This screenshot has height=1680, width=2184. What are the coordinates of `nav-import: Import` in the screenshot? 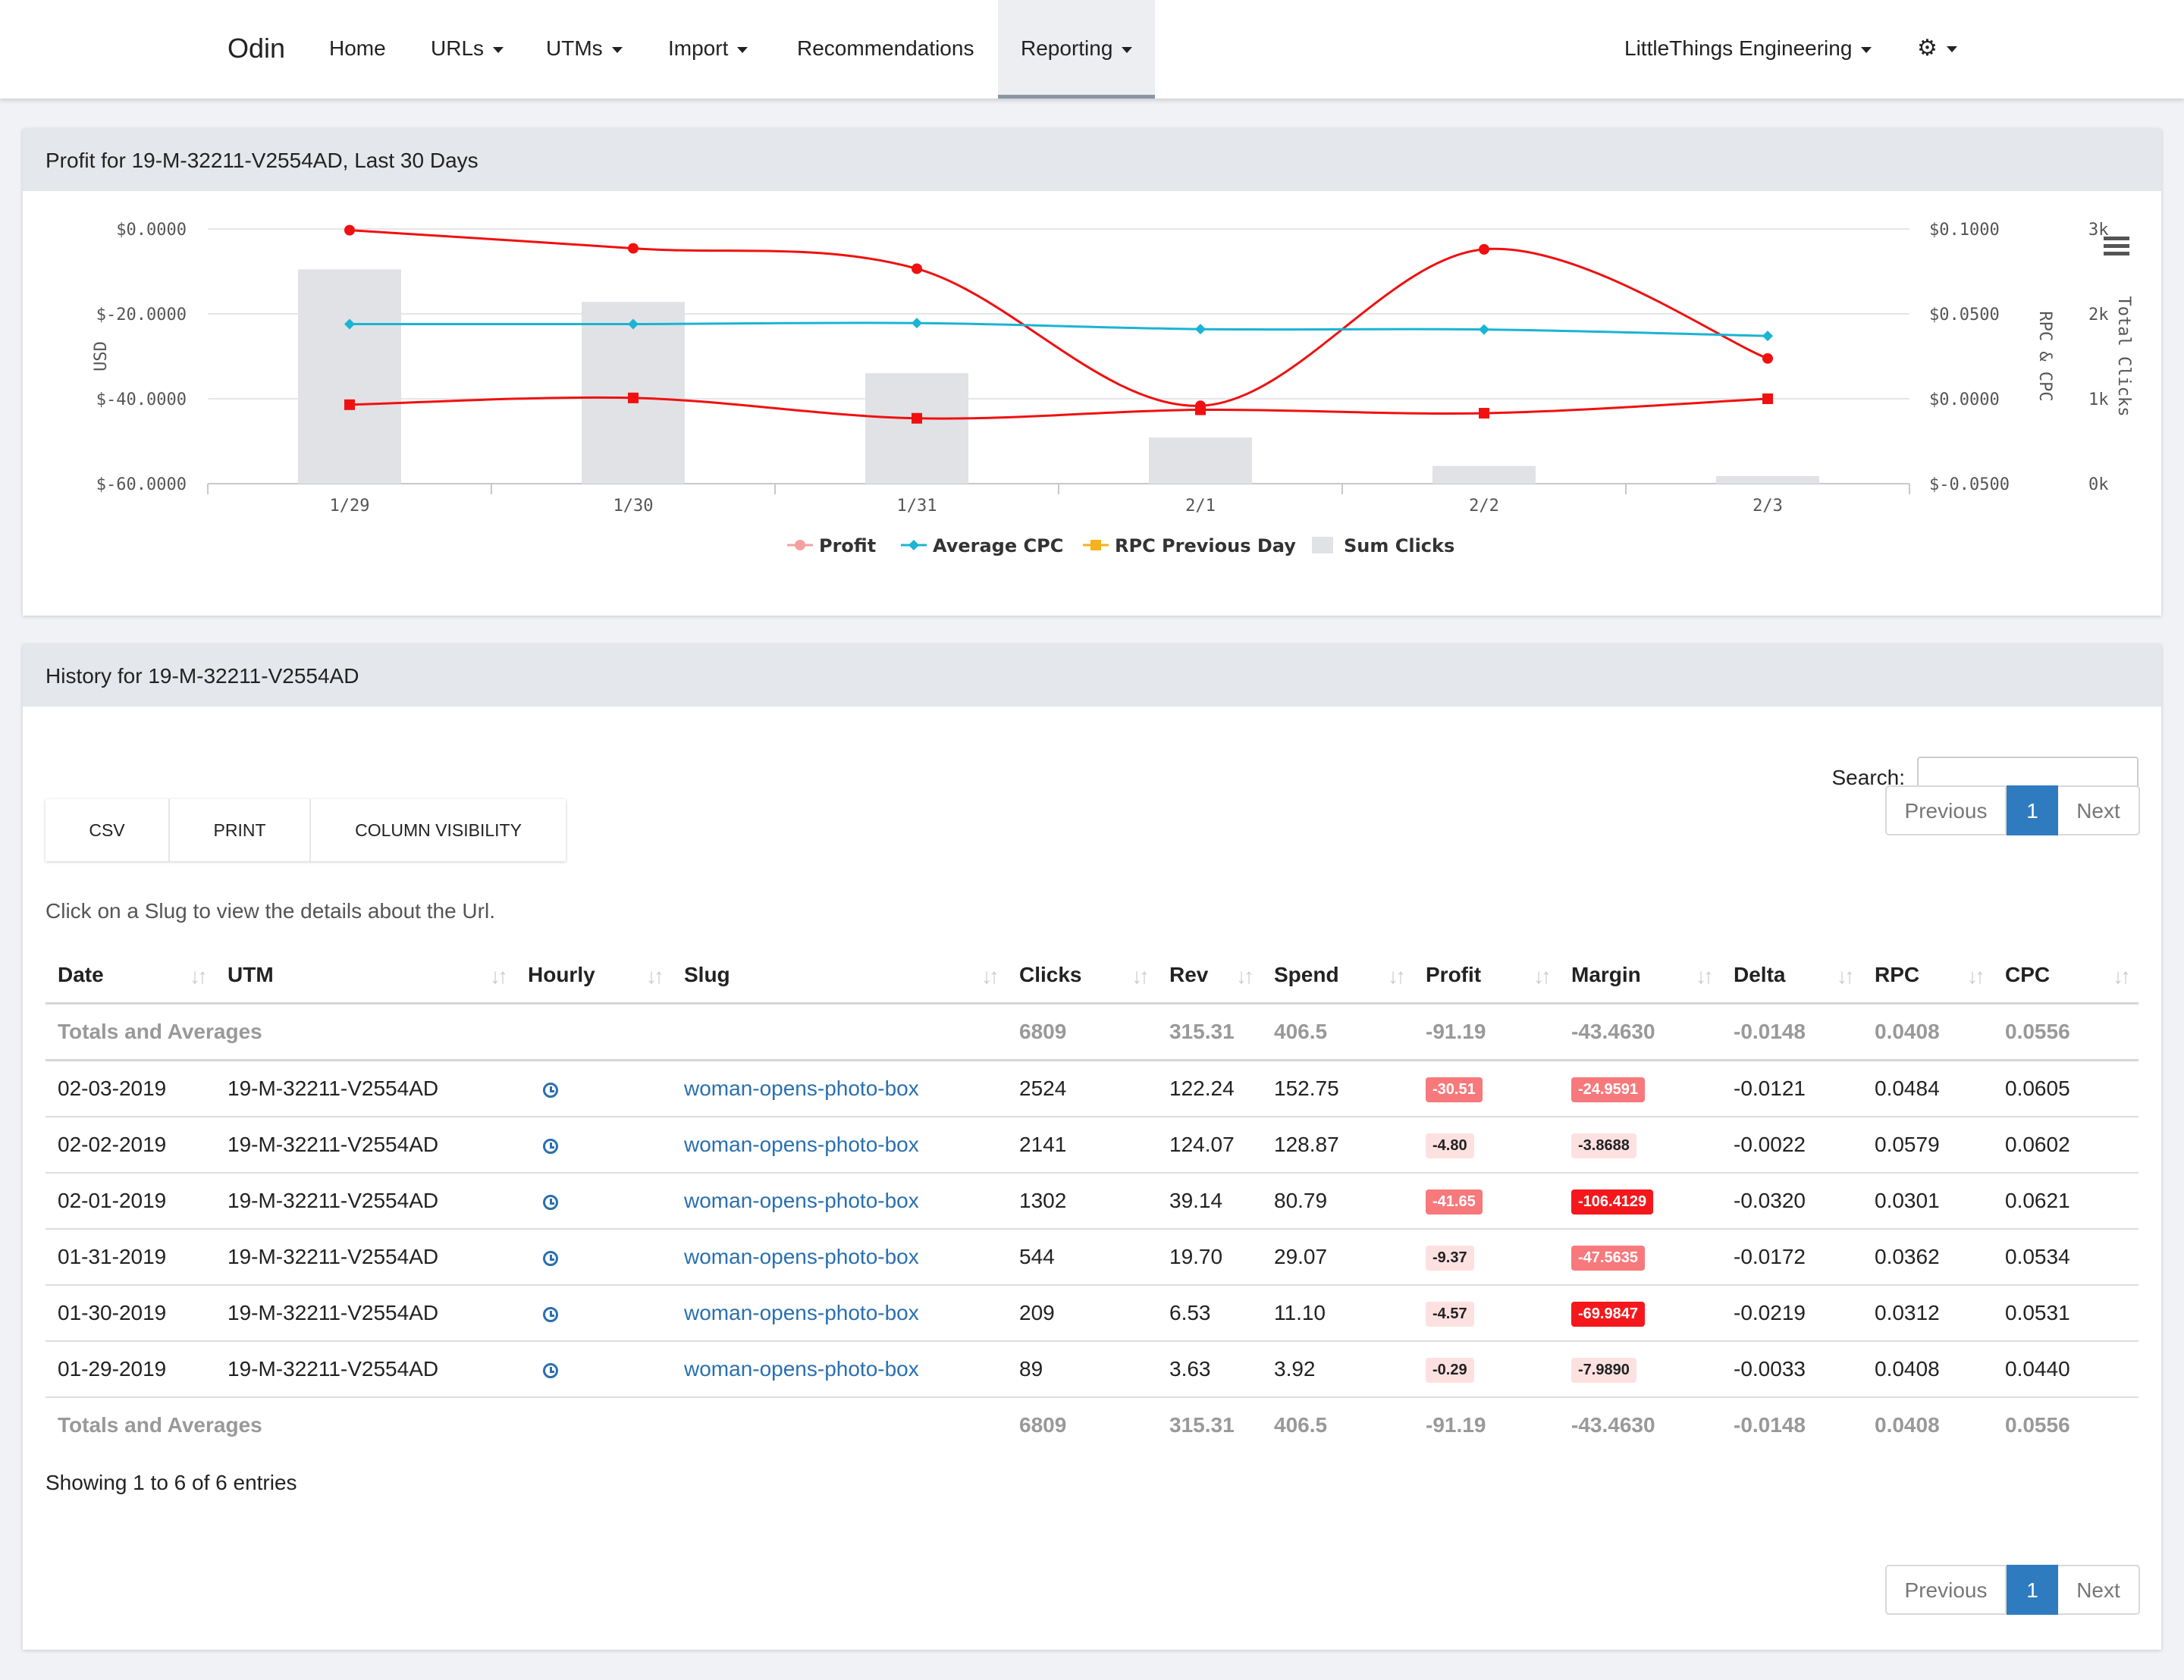 It's located at (708, 49).